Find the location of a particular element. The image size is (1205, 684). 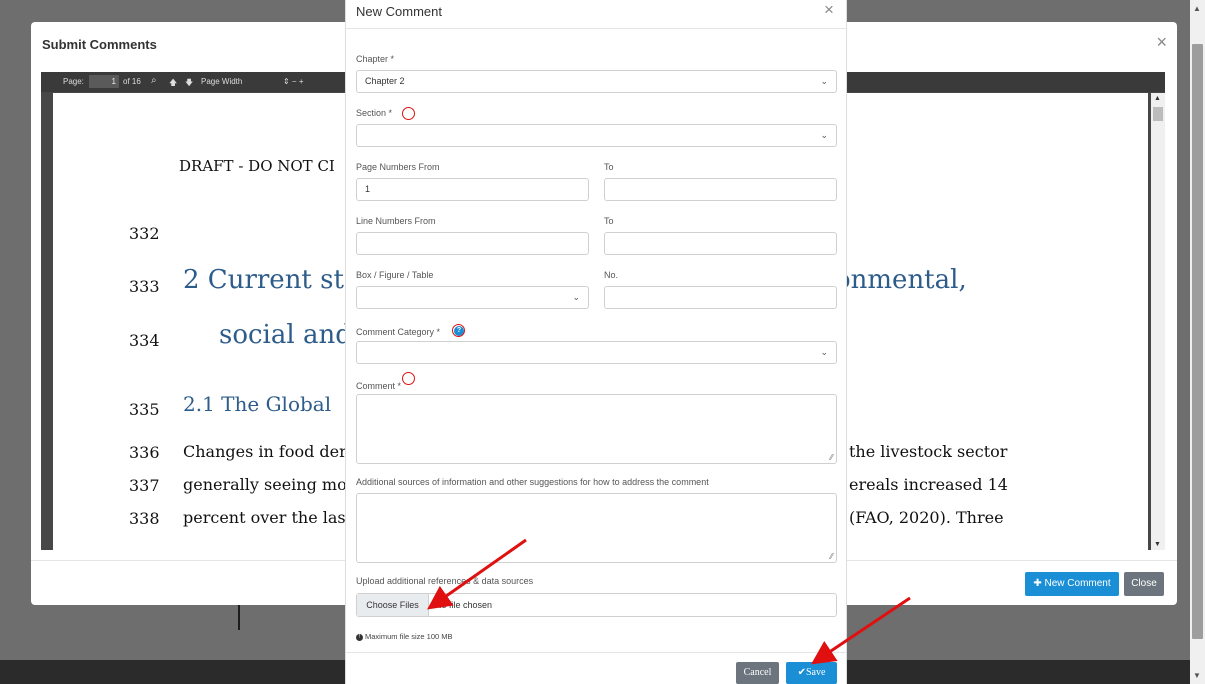

annotation-arrows is located at coordinates (669, 601).